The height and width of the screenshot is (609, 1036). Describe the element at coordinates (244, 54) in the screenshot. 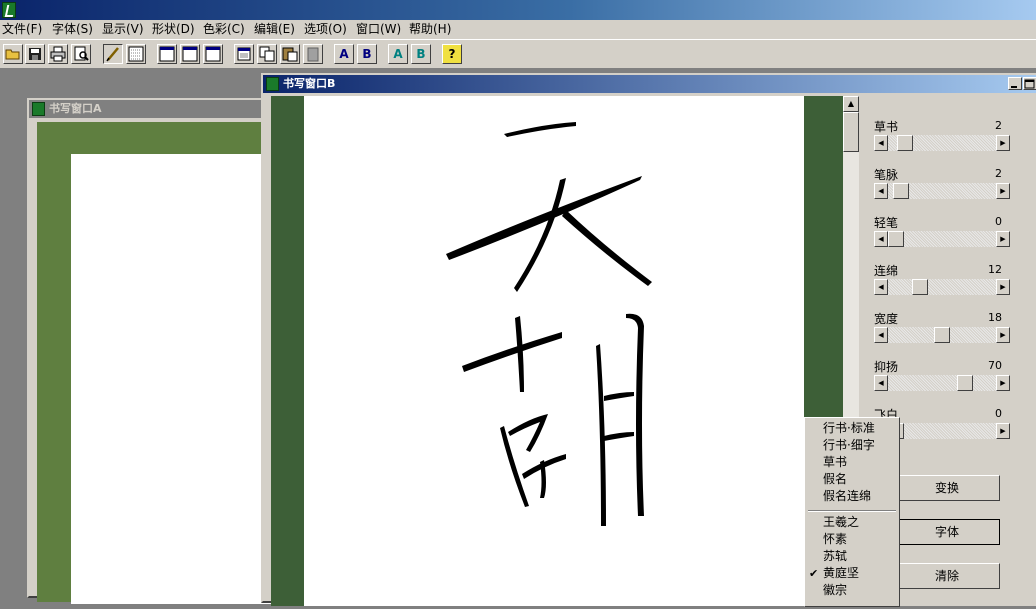

I see `cut-button` at that location.